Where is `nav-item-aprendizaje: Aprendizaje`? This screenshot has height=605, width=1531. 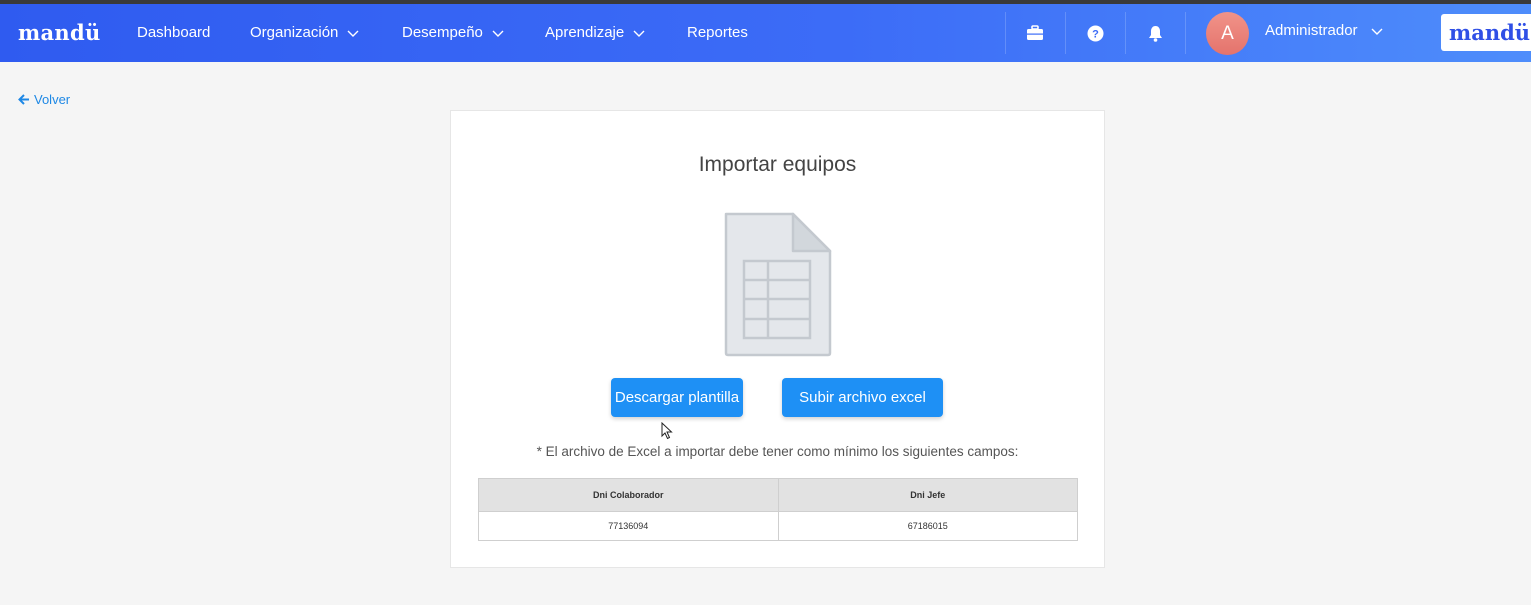
nav-item-aprendizaje: Aprendizaje is located at coordinates (595, 32).